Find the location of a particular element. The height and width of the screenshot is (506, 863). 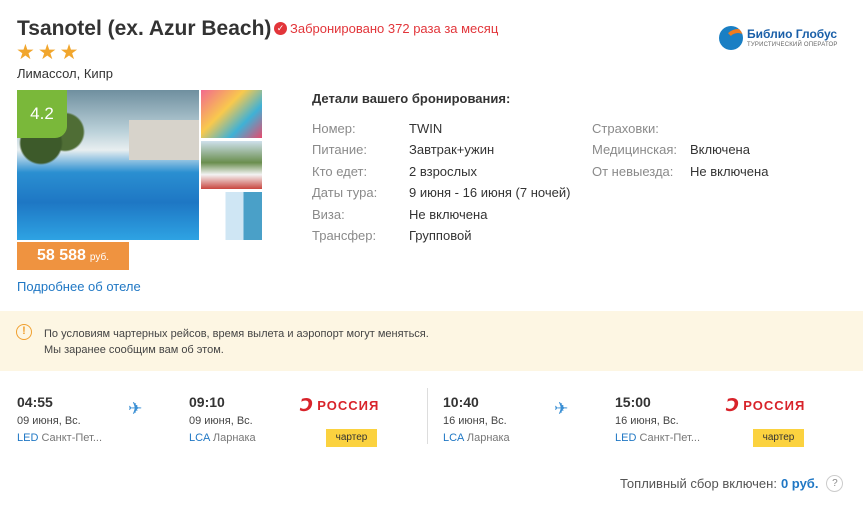

insurance-label: Медицинская: is located at coordinates (635, 149).